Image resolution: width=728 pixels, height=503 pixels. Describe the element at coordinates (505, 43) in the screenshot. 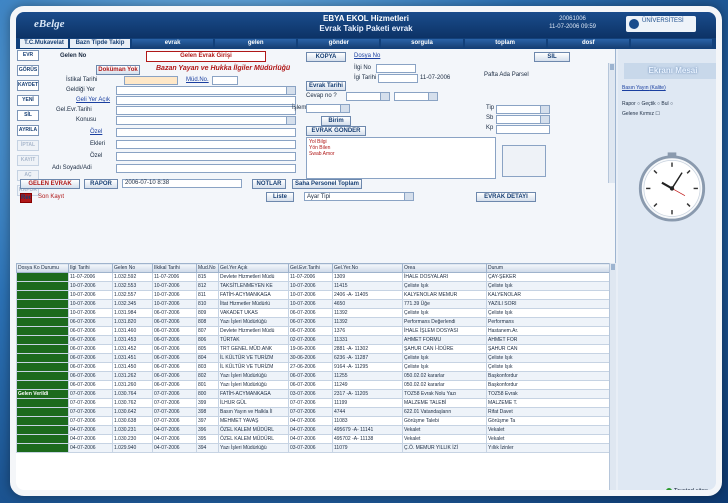

I see `menu-item-7: toplam` at that location.